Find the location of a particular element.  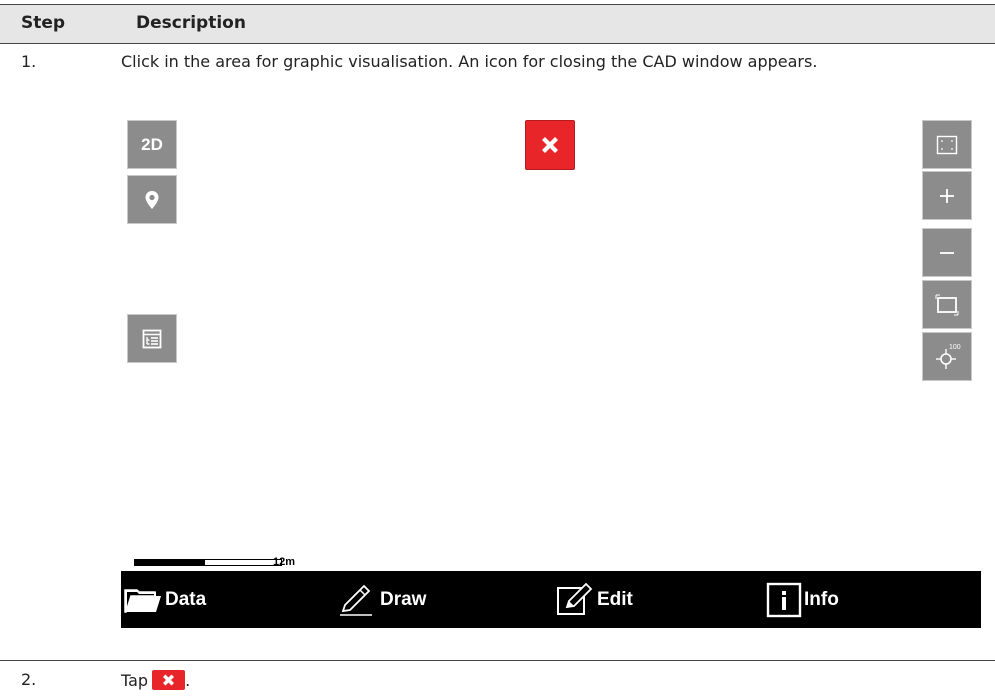

toolbar-data-label: Data is located at coordinates (186, 599).